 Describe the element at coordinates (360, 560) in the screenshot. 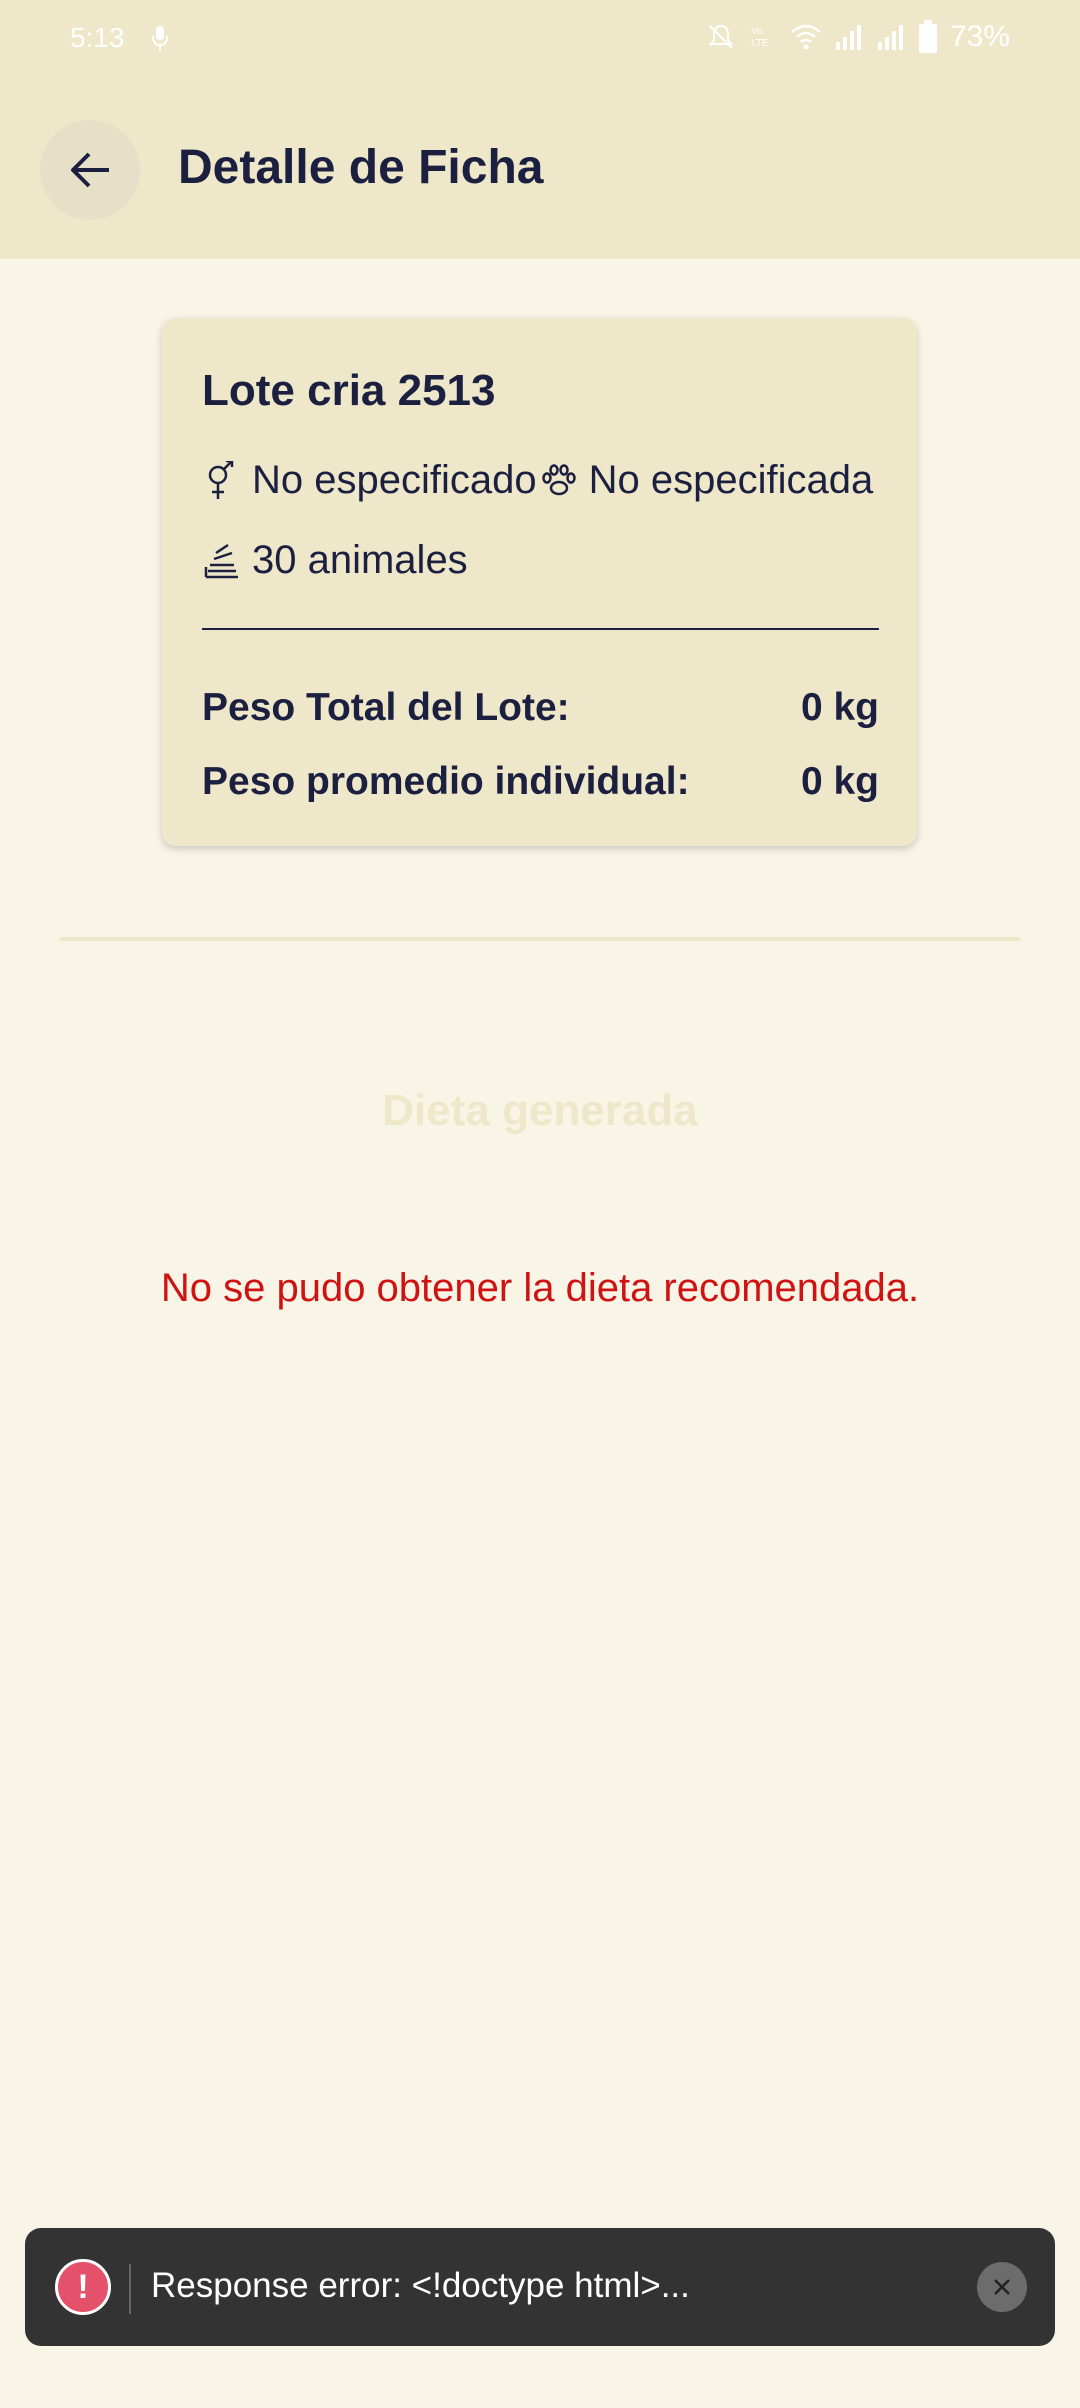

I see `batch-animal-count: 30 animales` at that location.